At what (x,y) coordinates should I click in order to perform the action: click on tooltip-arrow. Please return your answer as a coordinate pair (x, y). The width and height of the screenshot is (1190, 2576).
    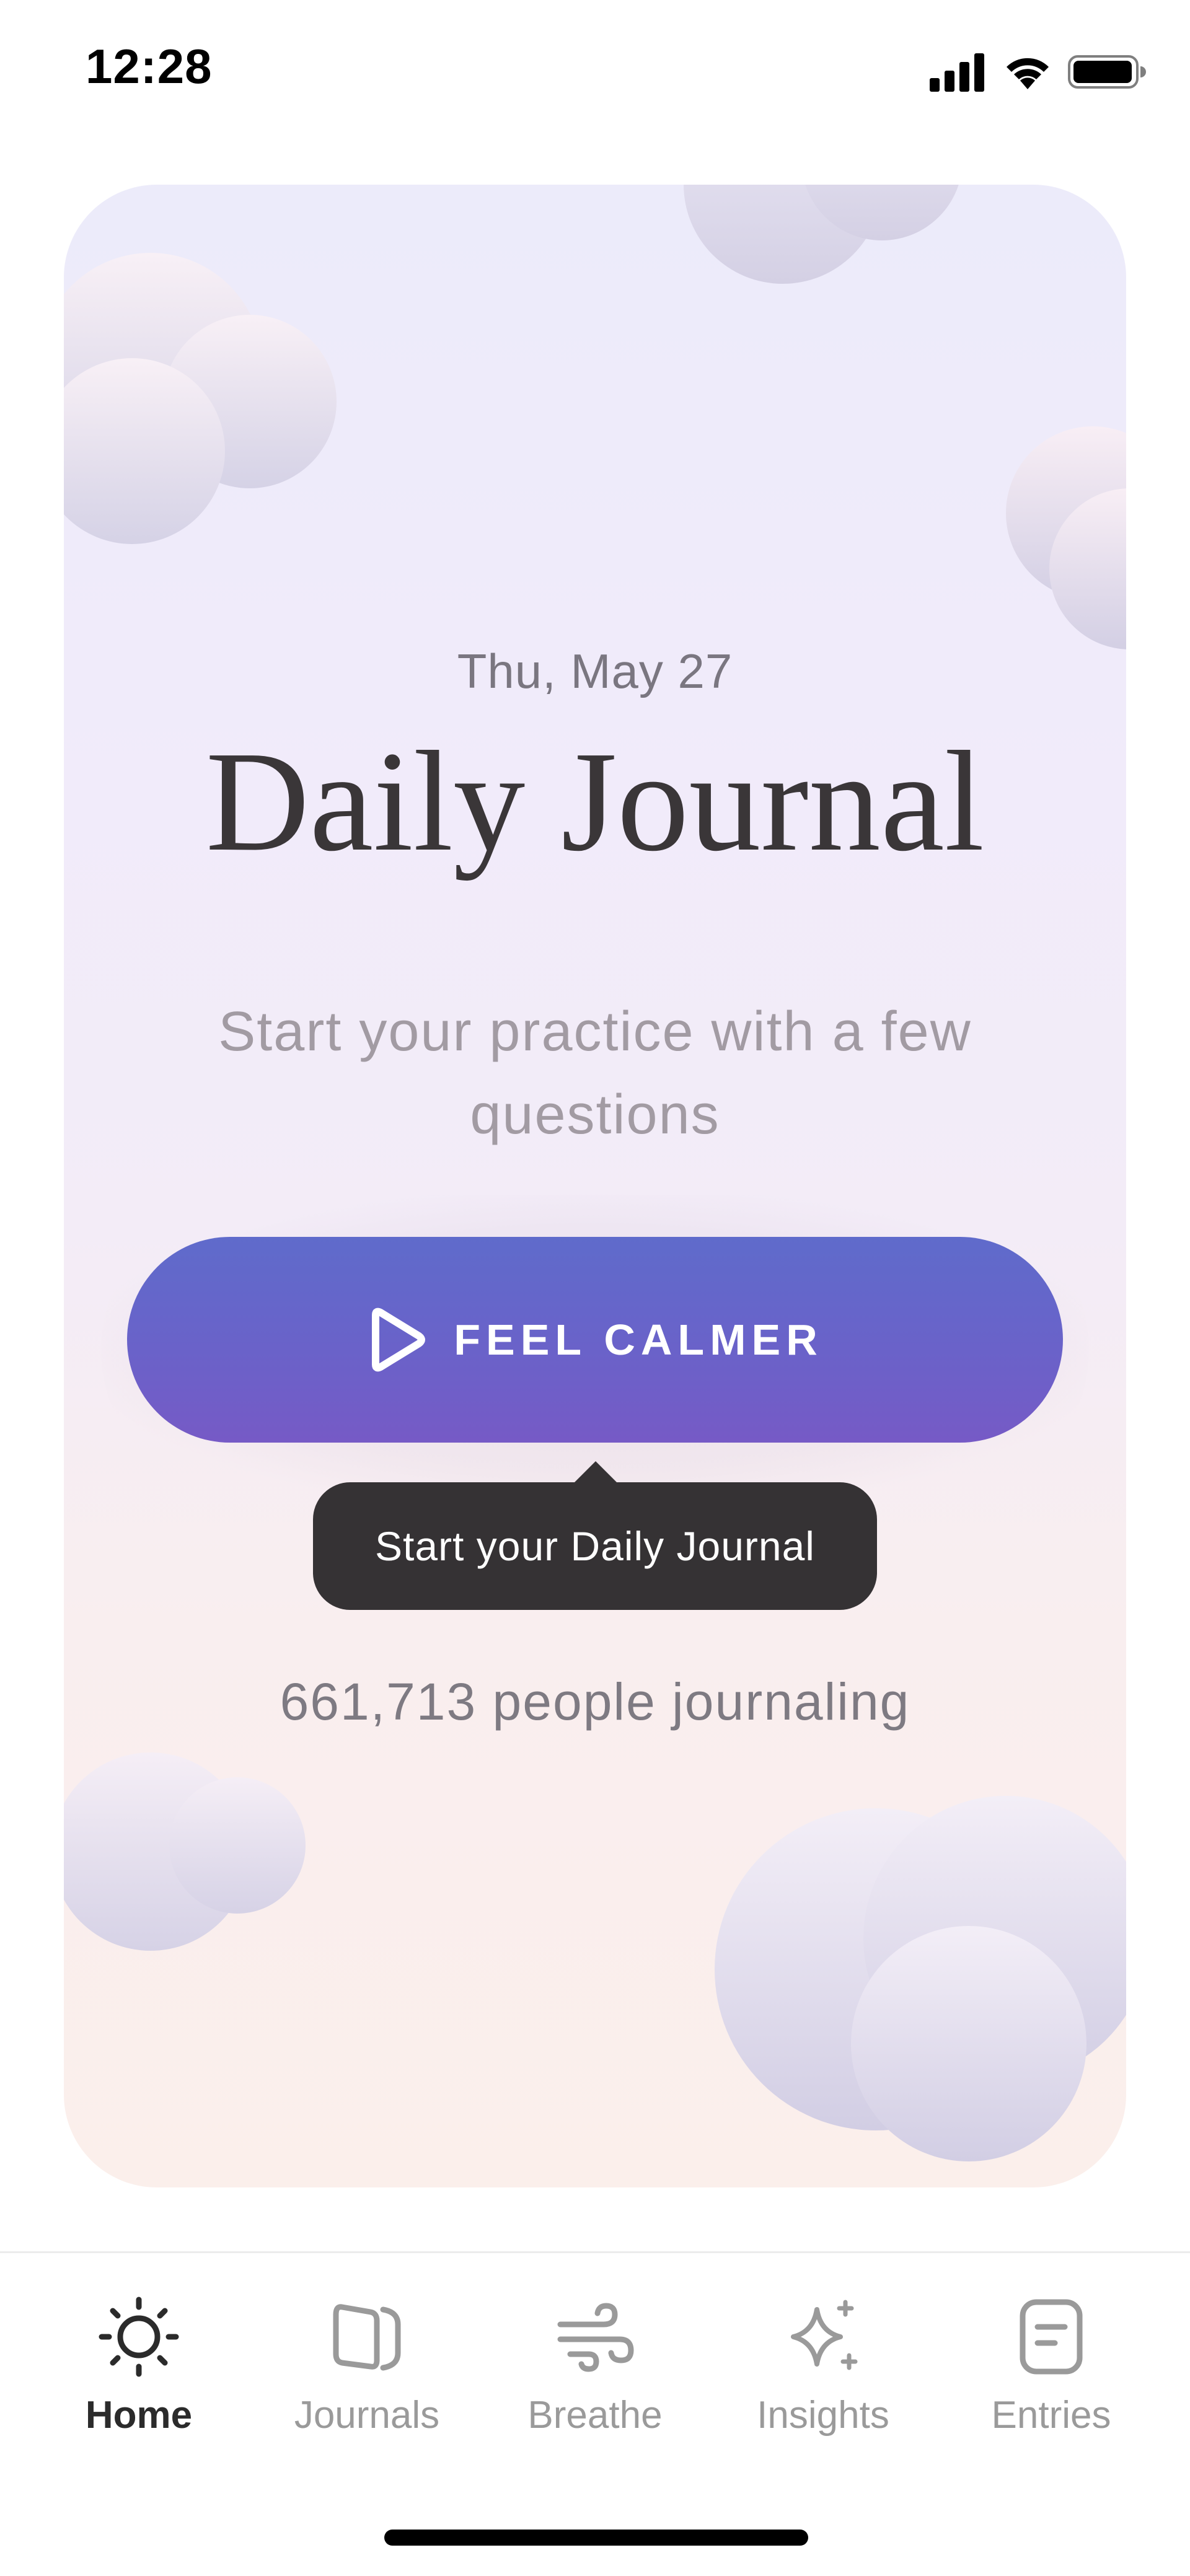
    Looking at the image, I should click on (595, 1472).